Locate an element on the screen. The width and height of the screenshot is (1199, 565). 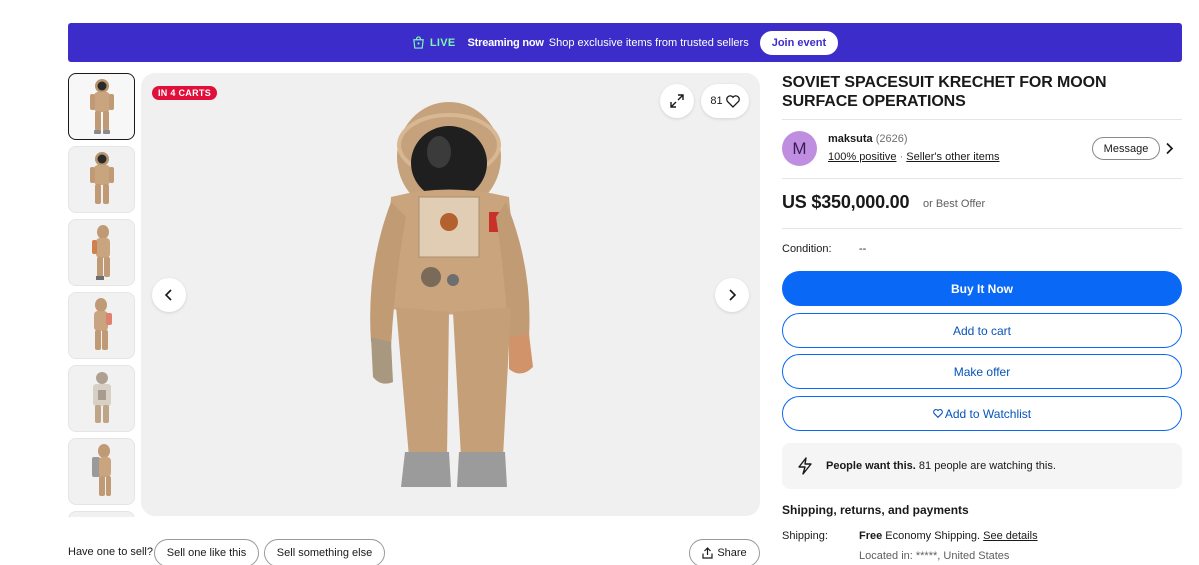
title-divider is located at coordinates (982, 119).